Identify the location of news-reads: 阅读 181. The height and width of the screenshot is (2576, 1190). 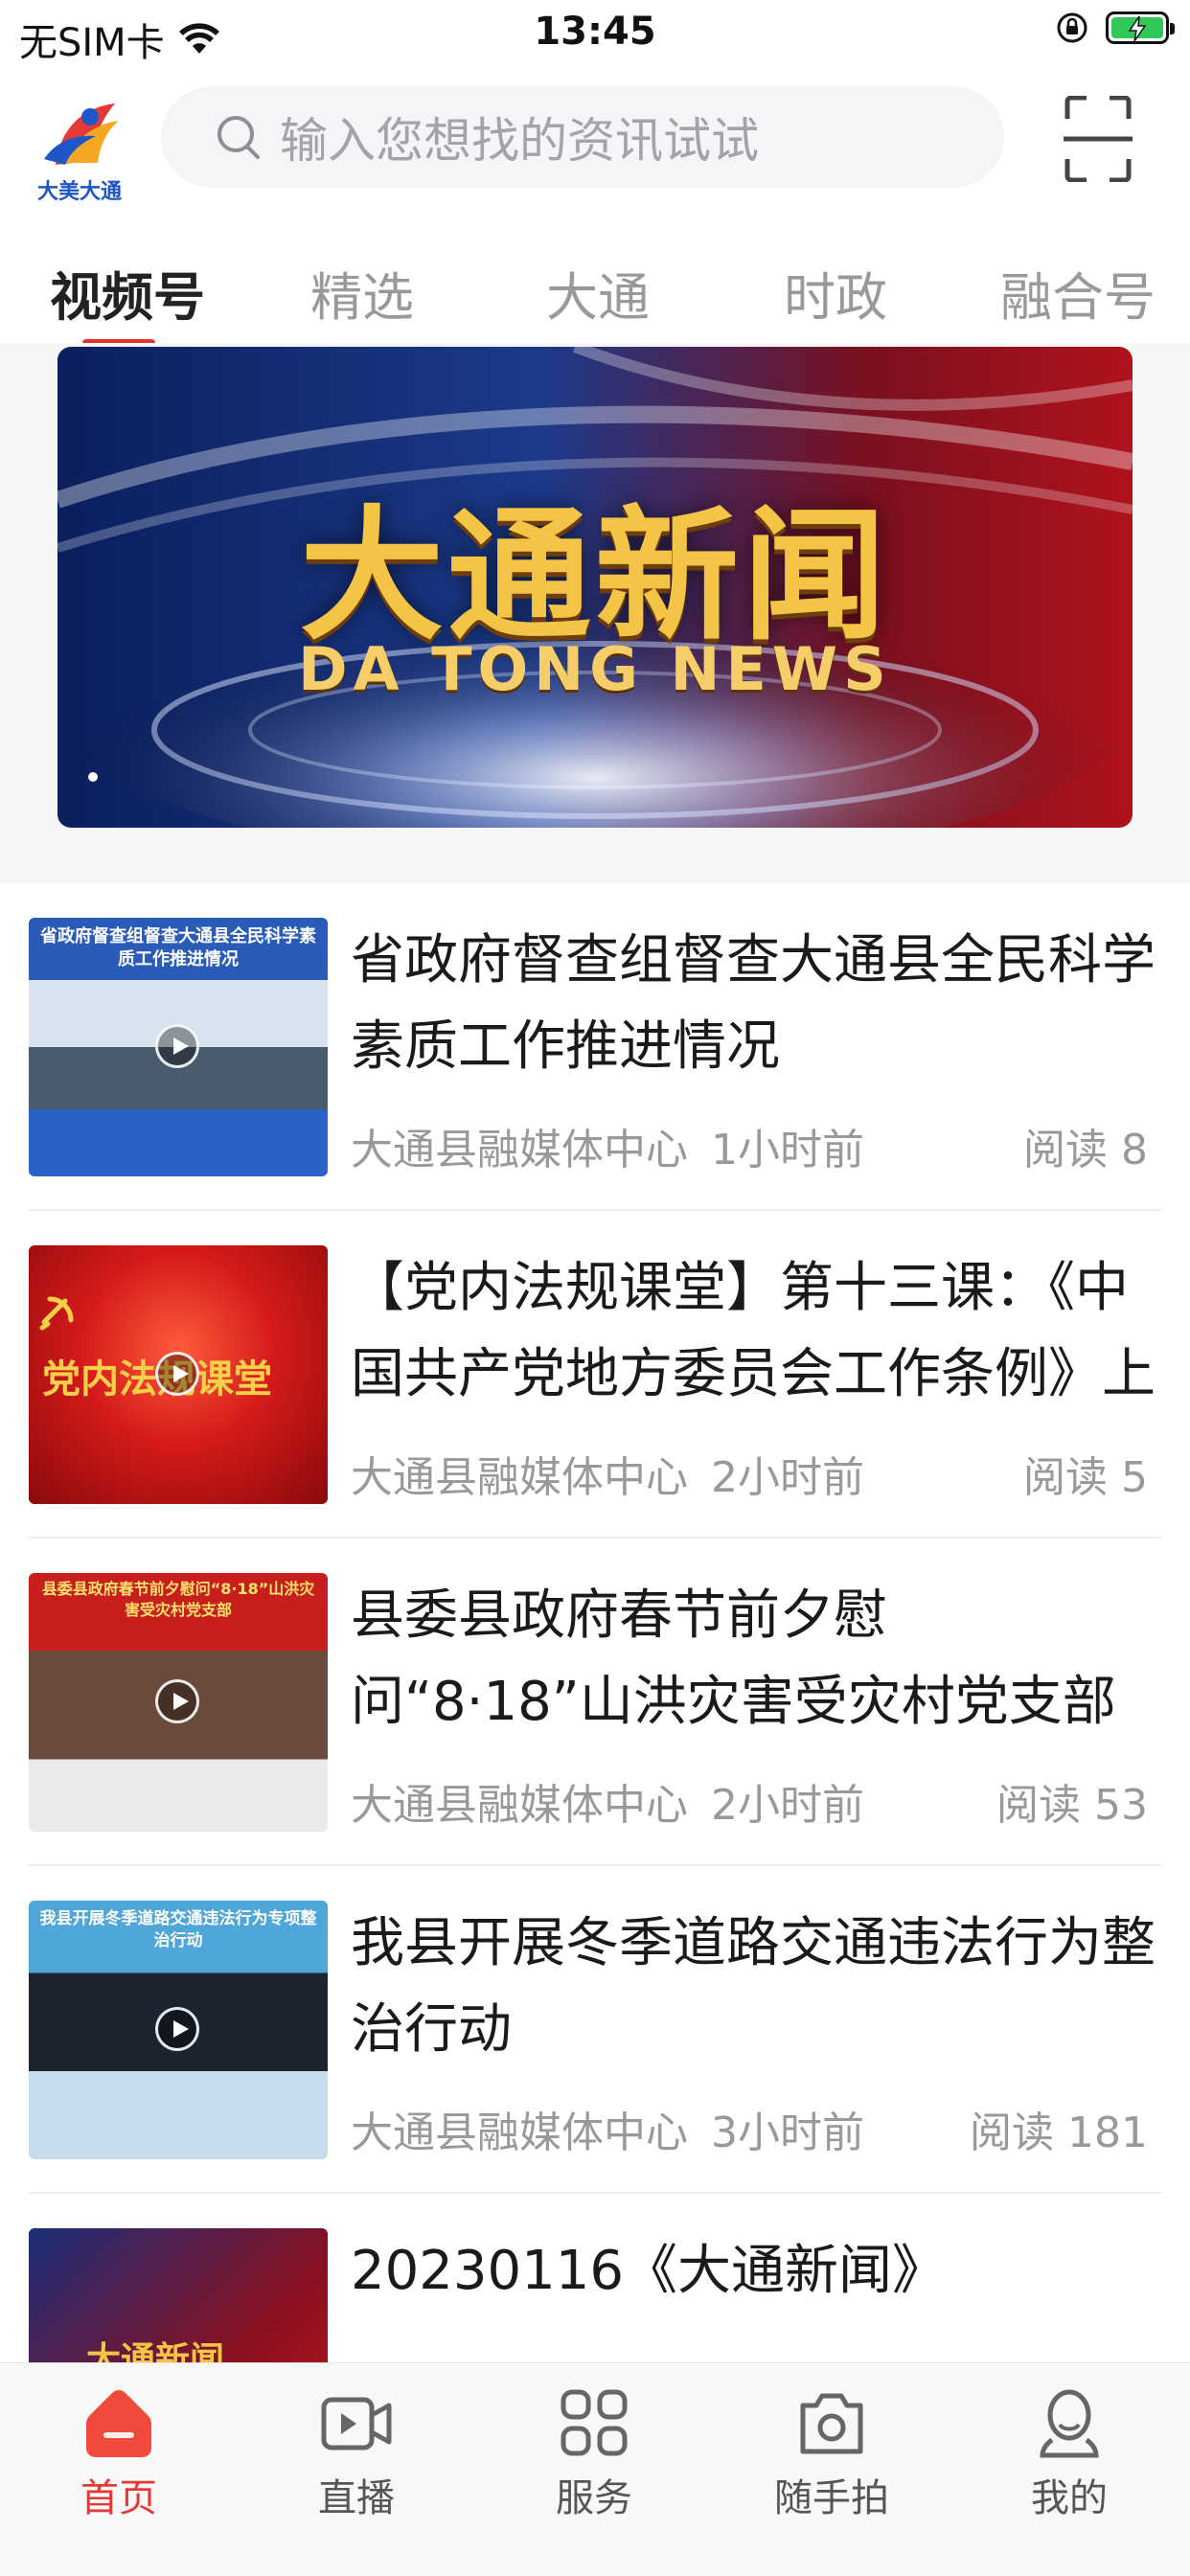
(1059, 2133).